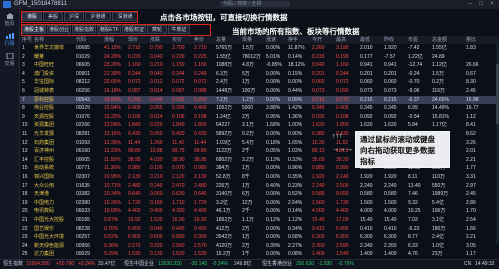  I want to click on arrow-right-icon: →→→, so click(342, 149).